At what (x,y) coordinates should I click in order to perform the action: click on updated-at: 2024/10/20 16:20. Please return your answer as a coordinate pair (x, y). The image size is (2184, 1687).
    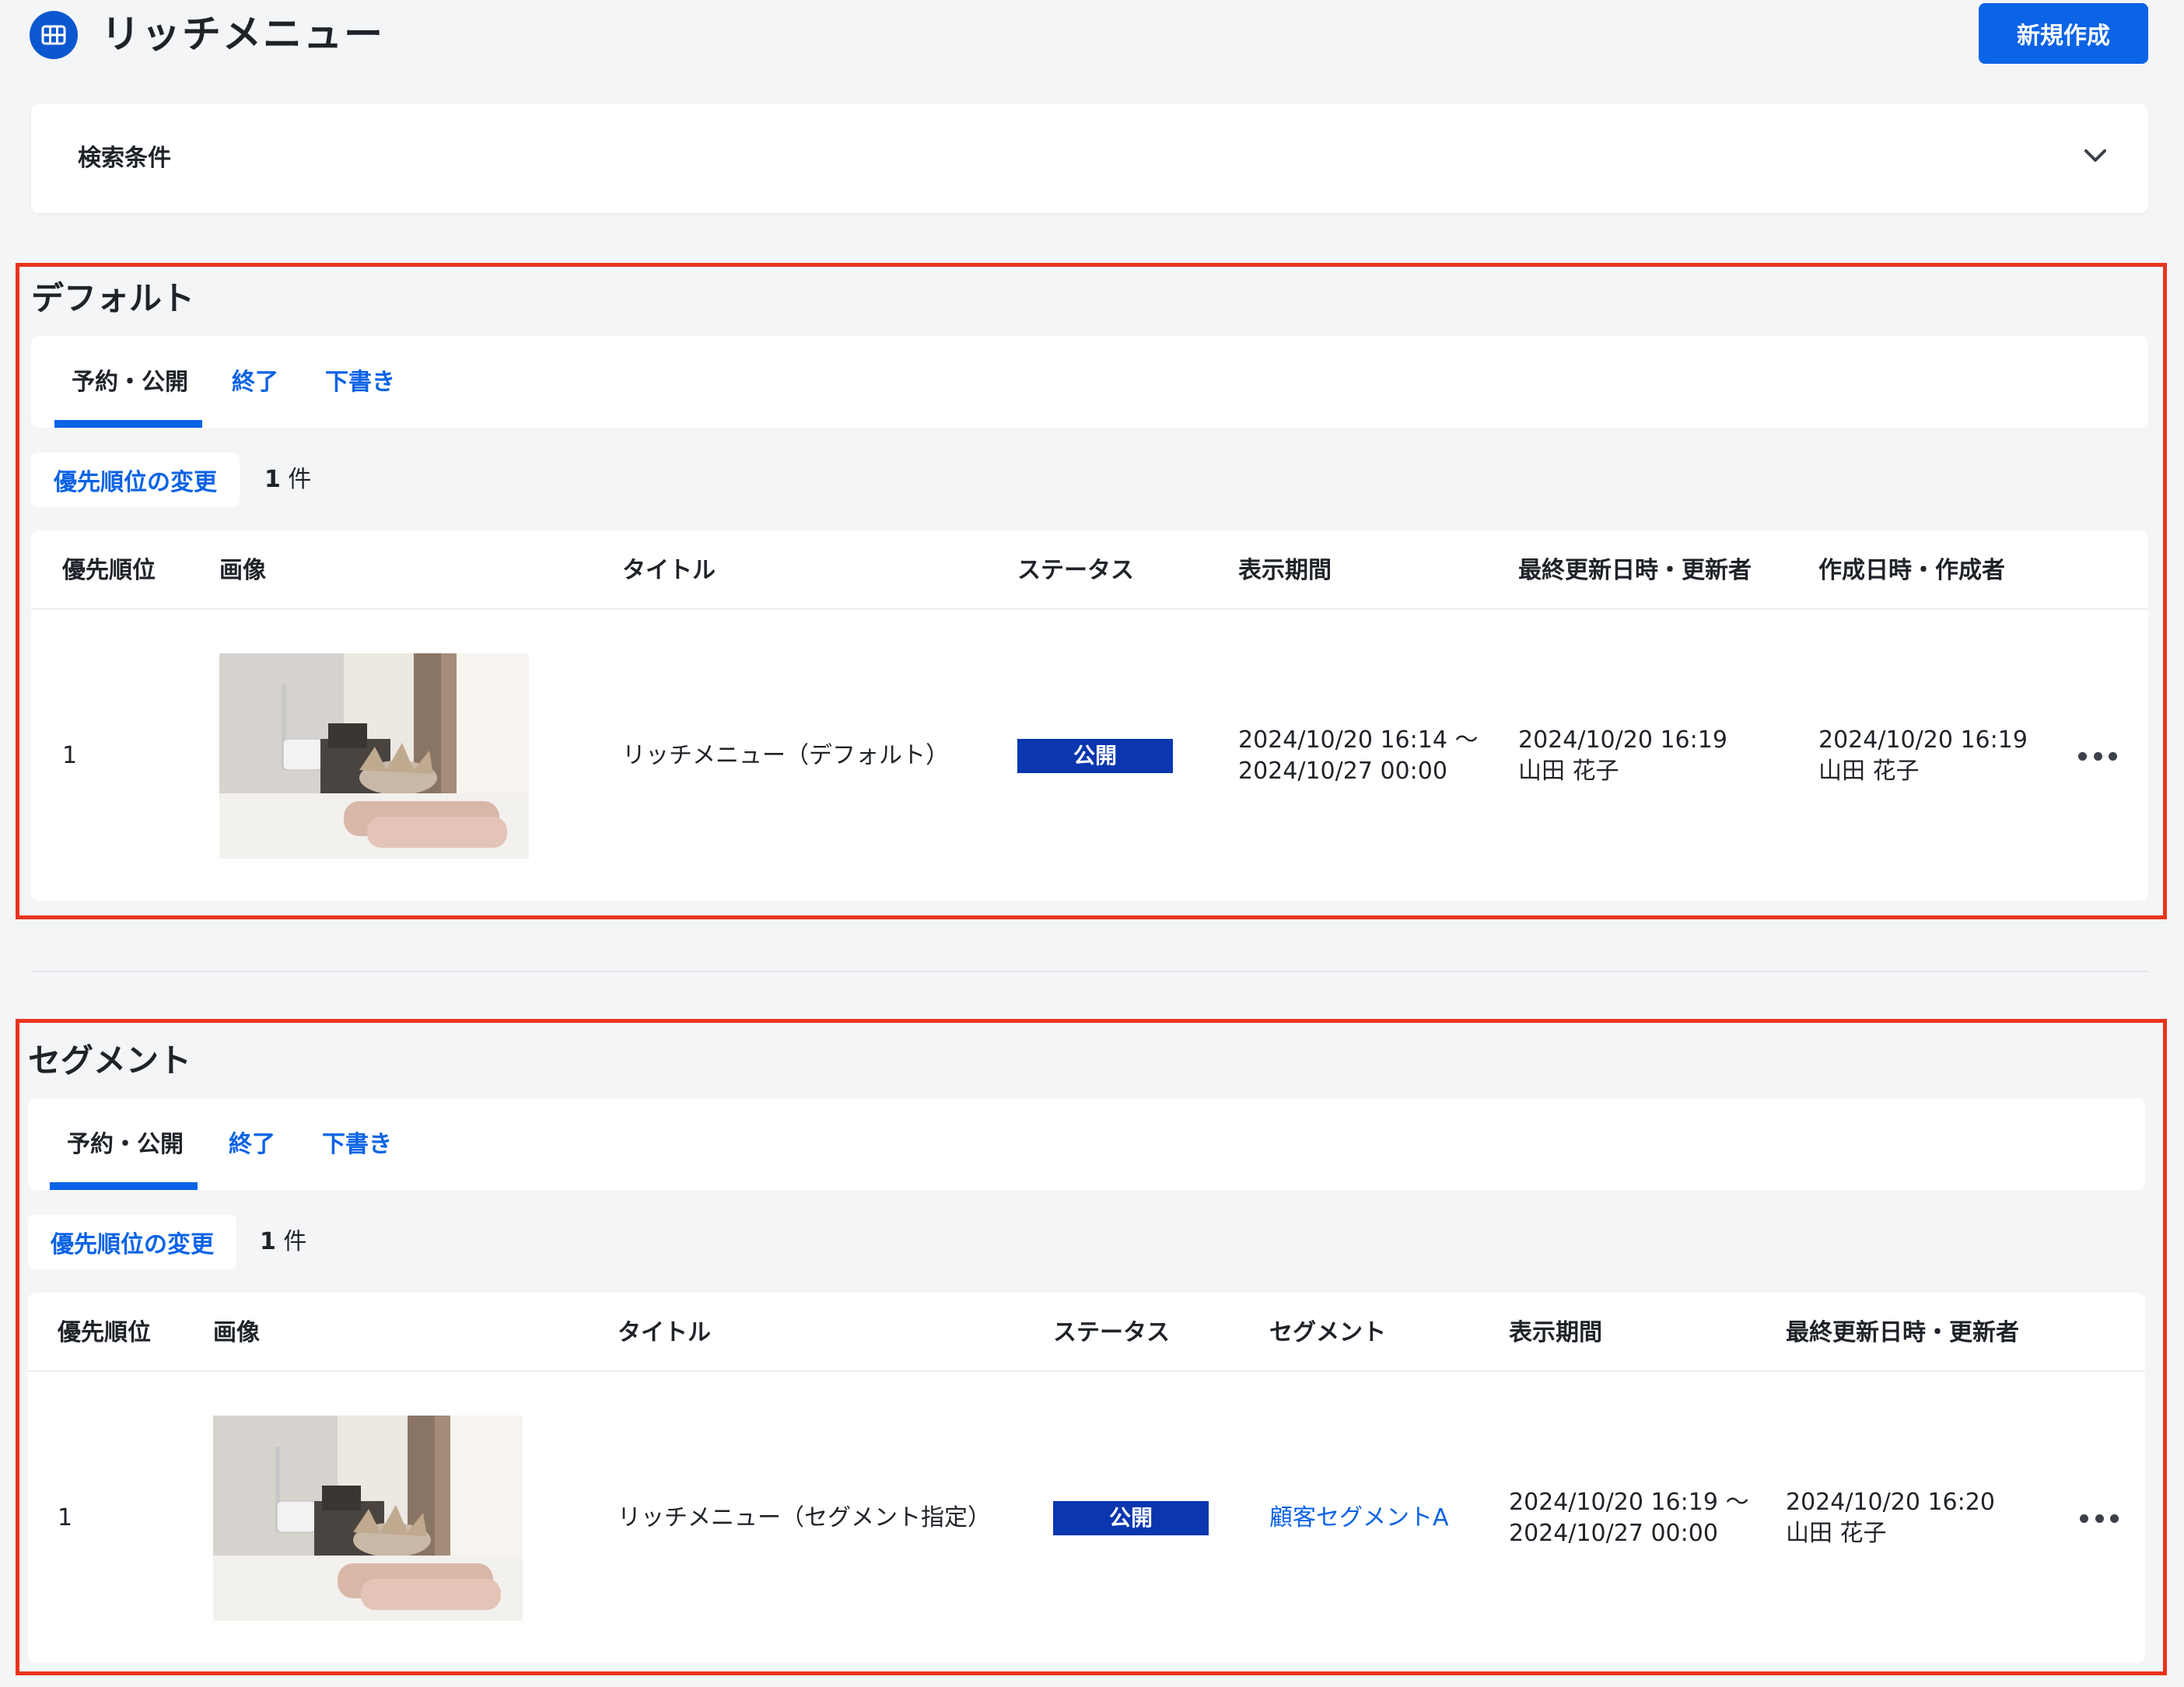
    Looking at the image, I should click on (1891, 1503).